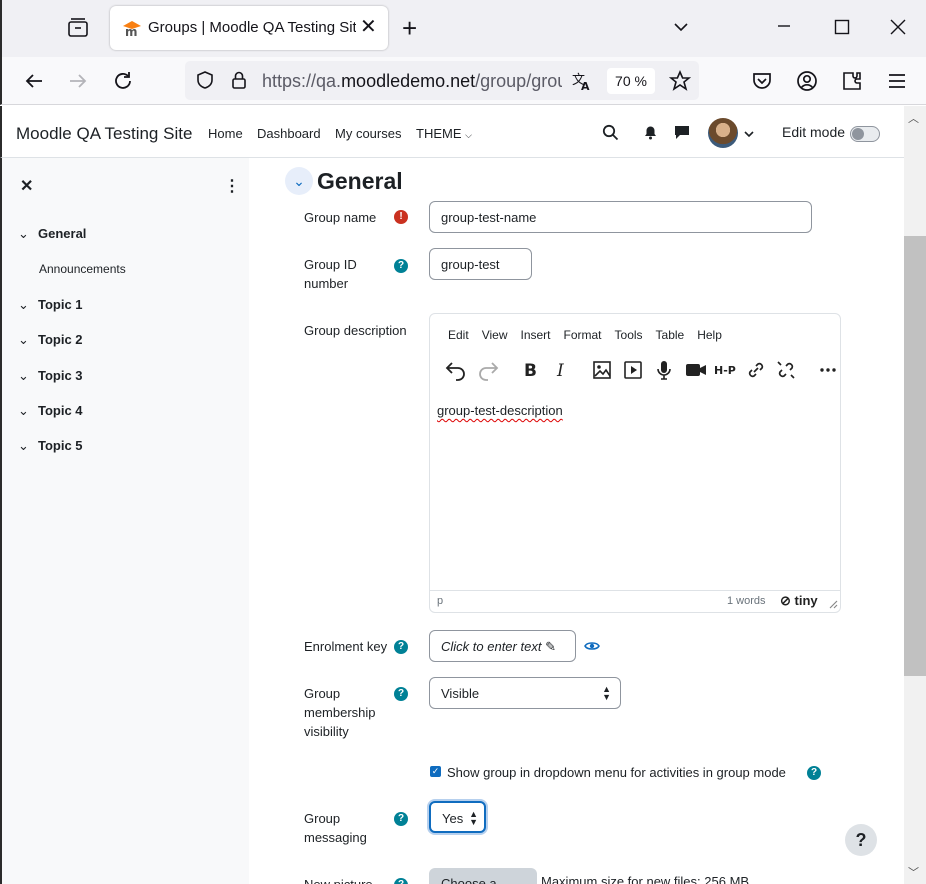  What do you see at coordinates (585, 86) in the screenshot?
I see `svg-text: A` at bounding box center [585, 86].